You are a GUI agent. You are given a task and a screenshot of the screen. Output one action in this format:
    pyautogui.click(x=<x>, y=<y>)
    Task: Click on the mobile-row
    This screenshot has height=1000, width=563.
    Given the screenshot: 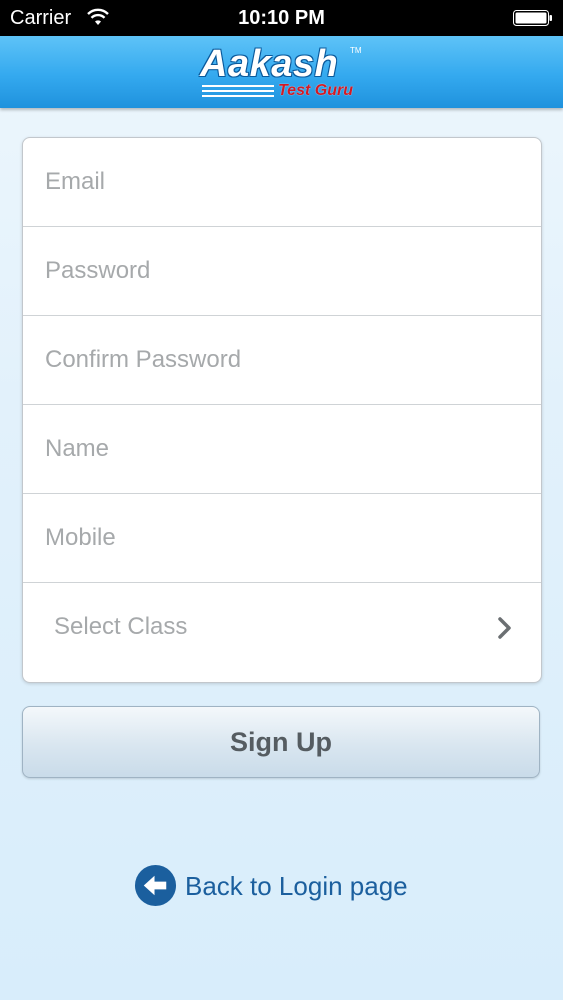 What is the action you would take?
    pyautogui.click(x=282, y=538)
    